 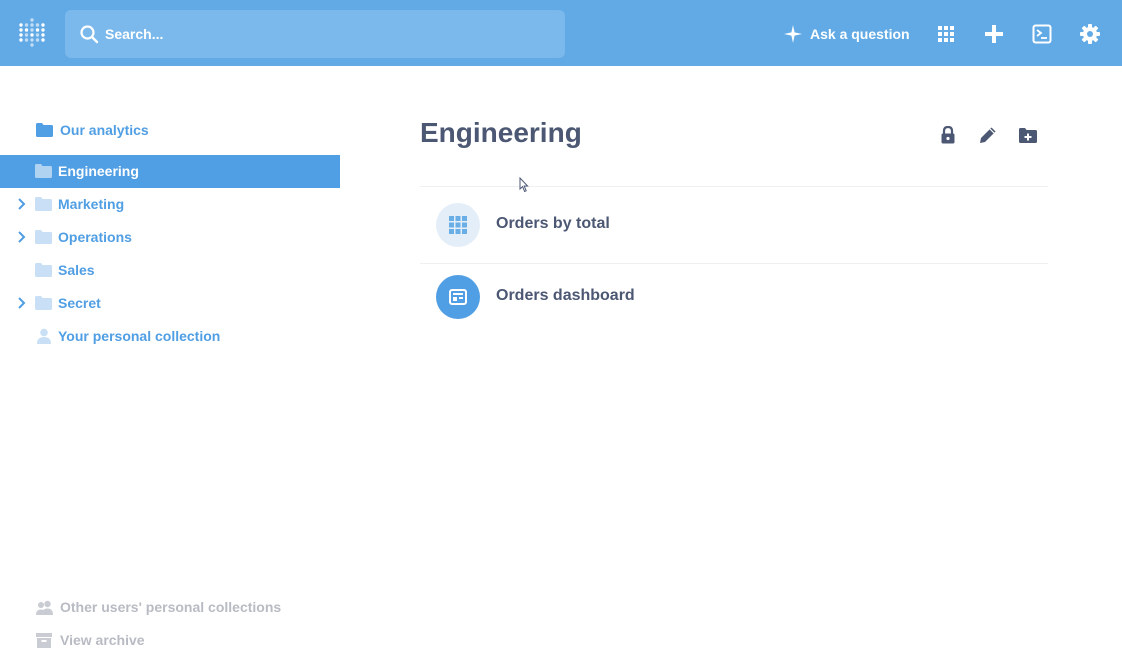 What do you see at coordinates (458, 297) in the screenshot?
I see `dashboard-icon` at bounding box center [458, 297].